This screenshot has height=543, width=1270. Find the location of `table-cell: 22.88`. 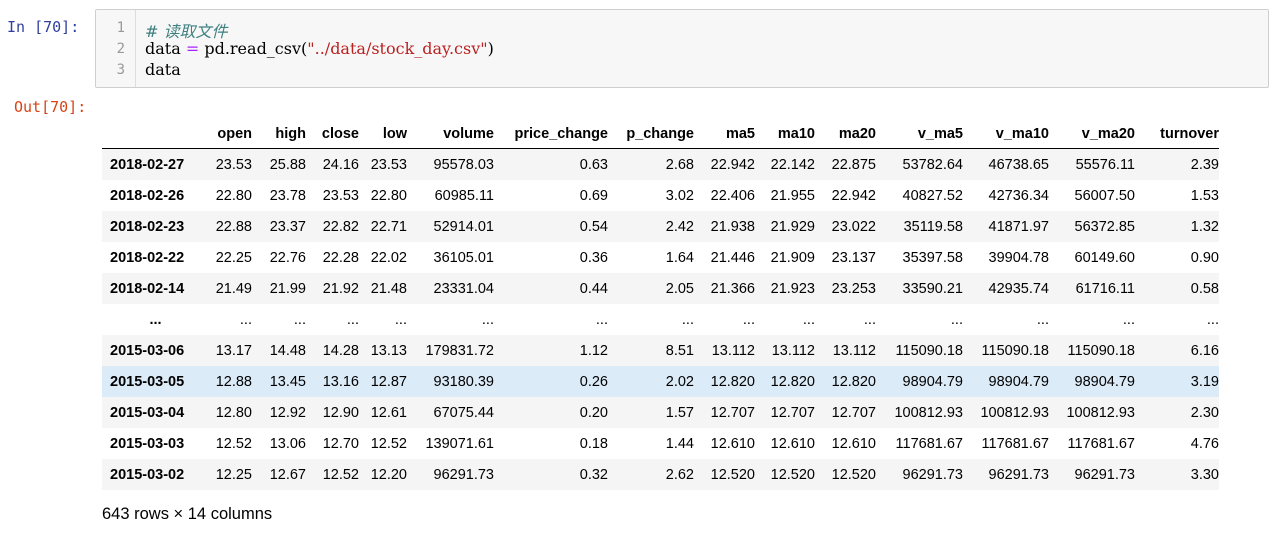

table-cell: 22.88 is located at coordinates (233, 226).